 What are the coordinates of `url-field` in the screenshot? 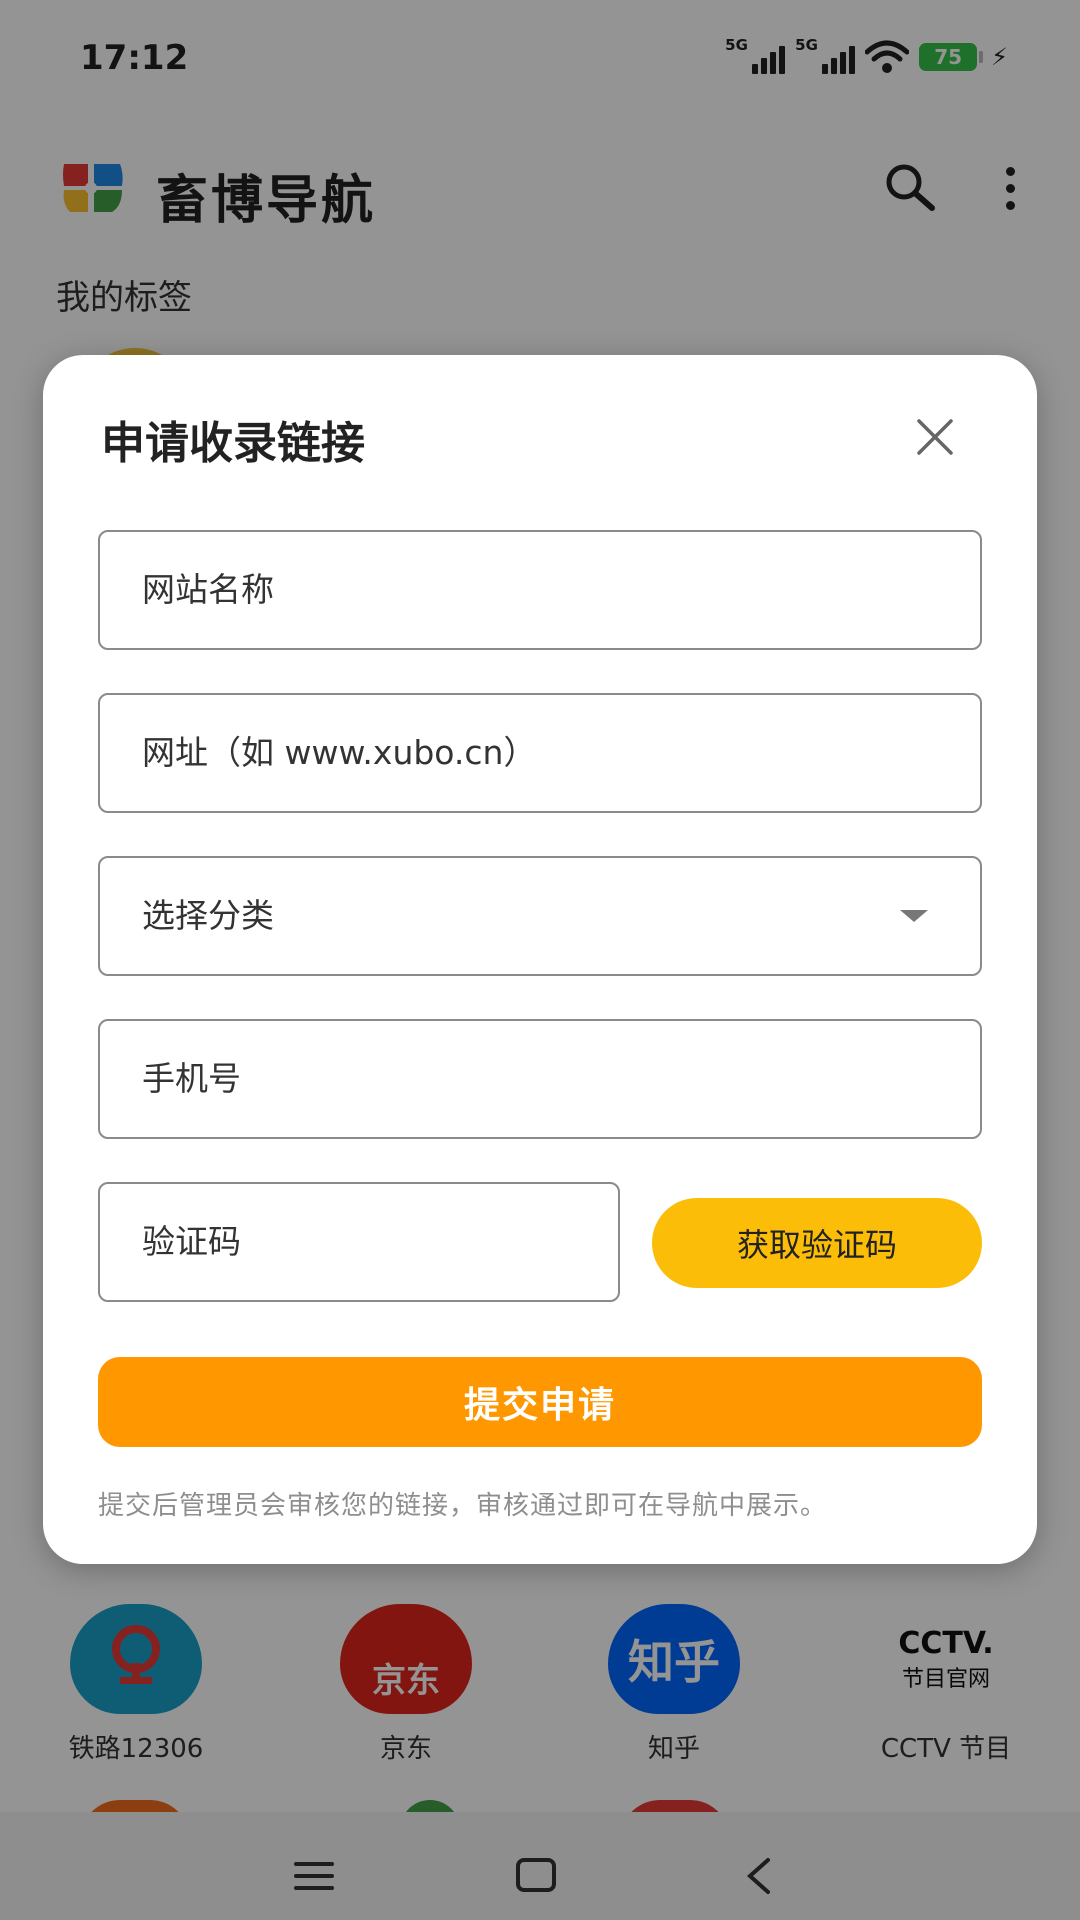 It's located at (540, 753).